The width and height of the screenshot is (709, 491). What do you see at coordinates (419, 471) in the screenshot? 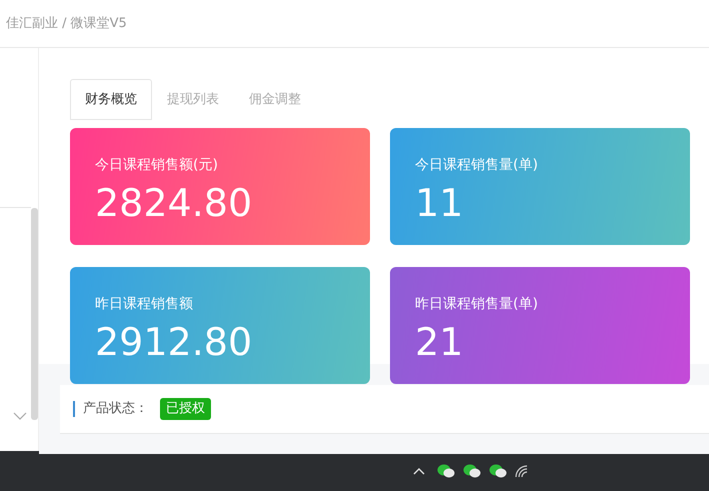
I see `caret-up-icon` at bounding box center [419, 471].